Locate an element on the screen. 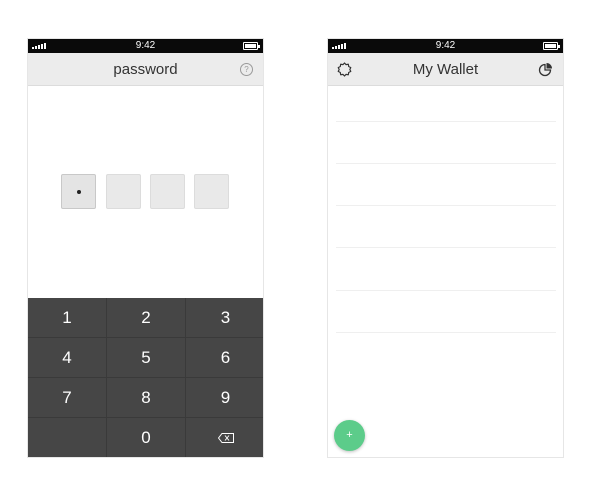 This screenshot has height=493, width=590. page-title: password is located at coordinates (145, 69).